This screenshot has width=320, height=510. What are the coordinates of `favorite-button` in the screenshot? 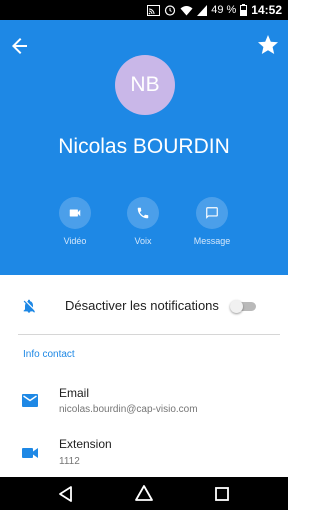 It's located at (268, 45).